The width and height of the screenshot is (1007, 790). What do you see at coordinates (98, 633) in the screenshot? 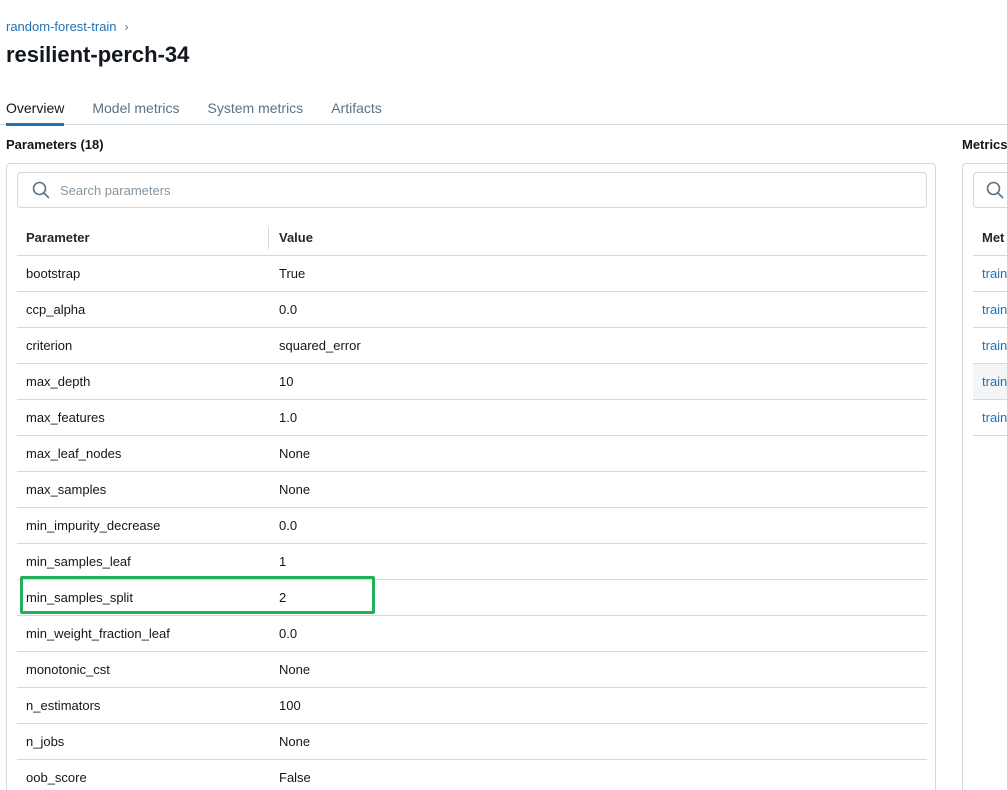
I see `parameter-name: min_weight_fraction_leaf` at bounding box center [98, 633].